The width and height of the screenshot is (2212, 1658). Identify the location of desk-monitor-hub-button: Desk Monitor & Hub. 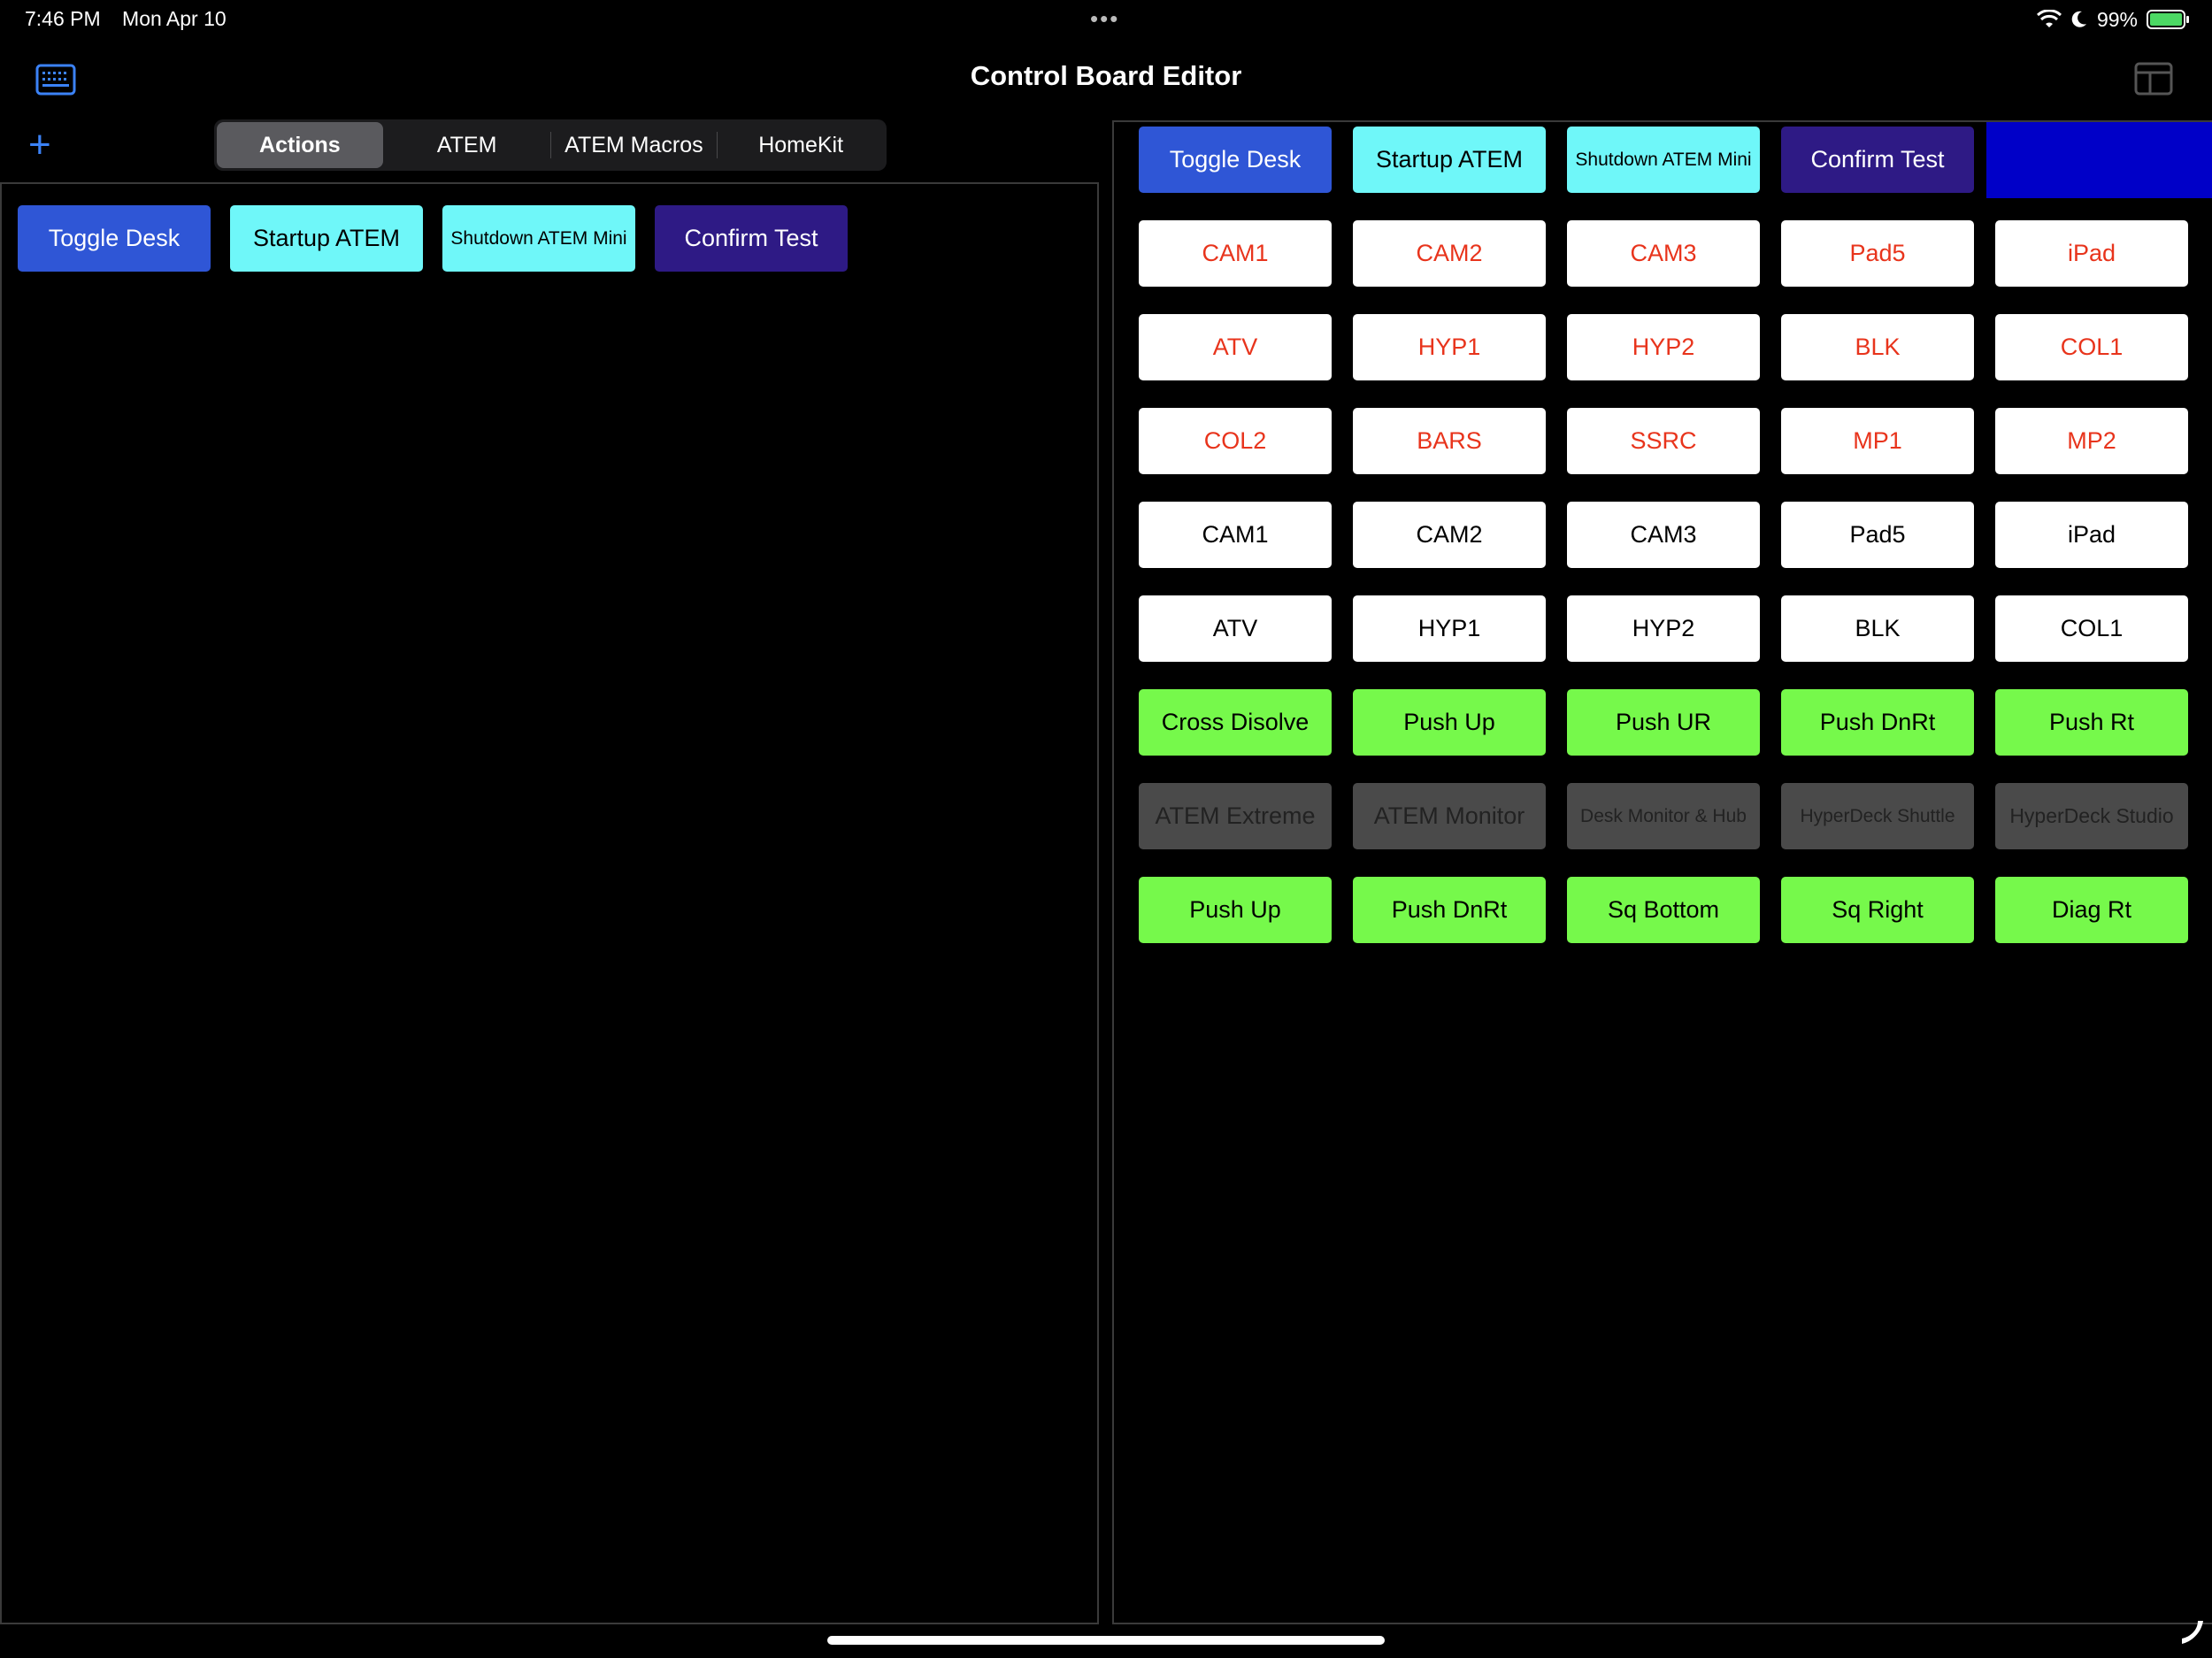
(1664, 816).